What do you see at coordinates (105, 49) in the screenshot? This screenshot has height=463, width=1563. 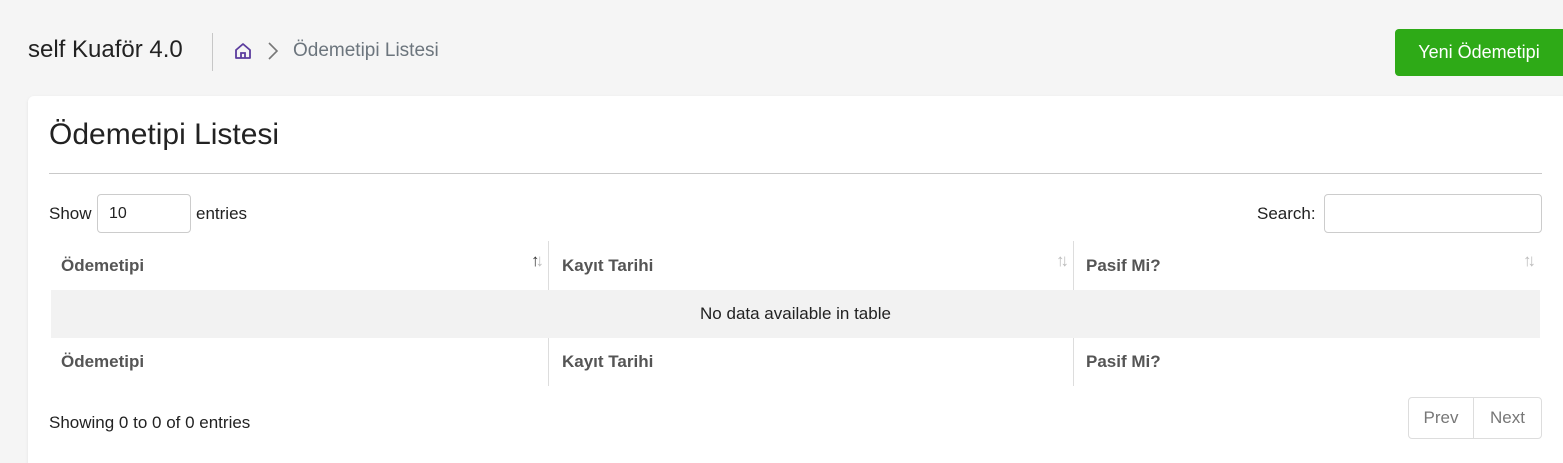 I see `app-title: self Kuaför 4.0` at bounding box center [105, 49].